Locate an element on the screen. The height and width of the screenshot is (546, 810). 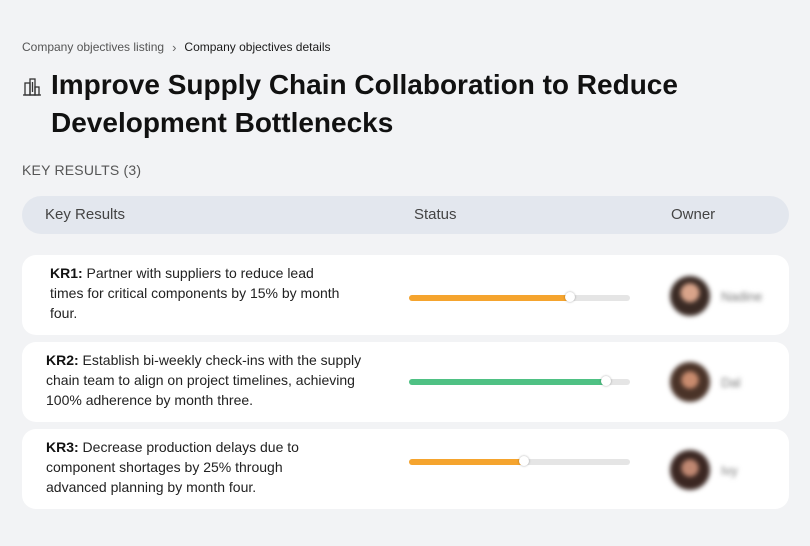
table-header: Key Results Status Owner is located at coordinates (405, 215).